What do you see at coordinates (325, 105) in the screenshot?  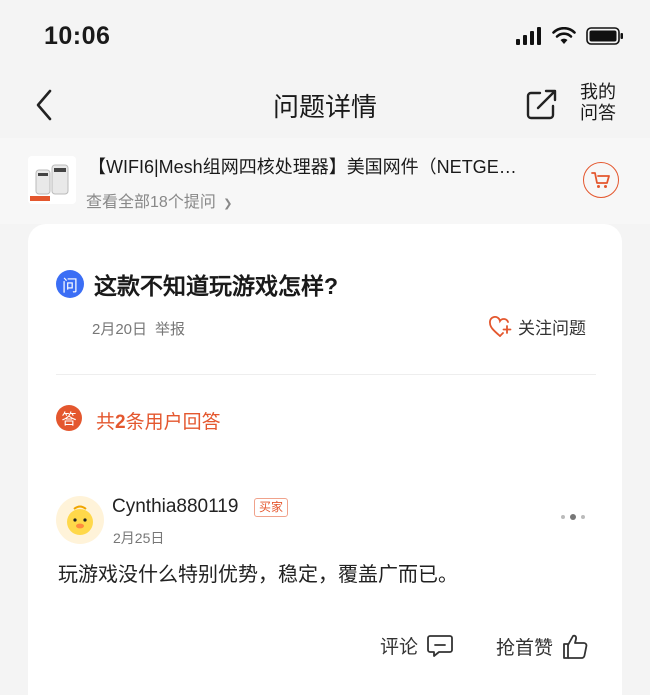 I see `nav-bar: 问题详情 我的问答` at bounding box center [325, 105].